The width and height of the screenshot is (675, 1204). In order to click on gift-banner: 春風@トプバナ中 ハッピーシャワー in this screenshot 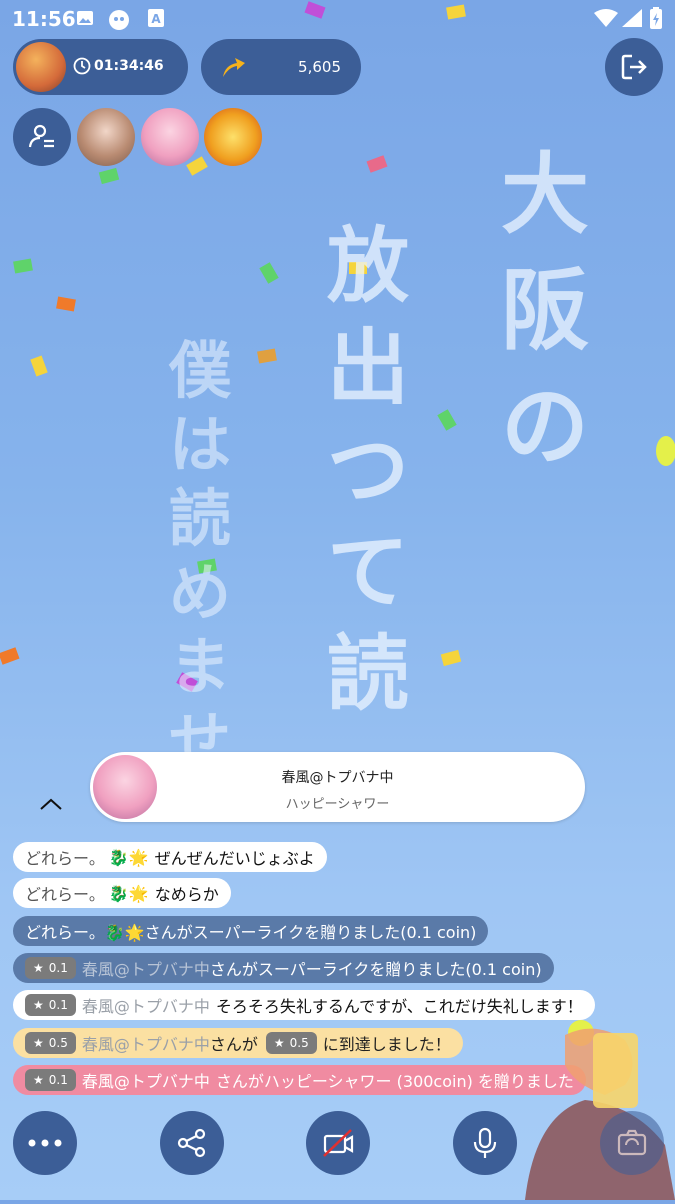, I will do `click(337, 787)`.